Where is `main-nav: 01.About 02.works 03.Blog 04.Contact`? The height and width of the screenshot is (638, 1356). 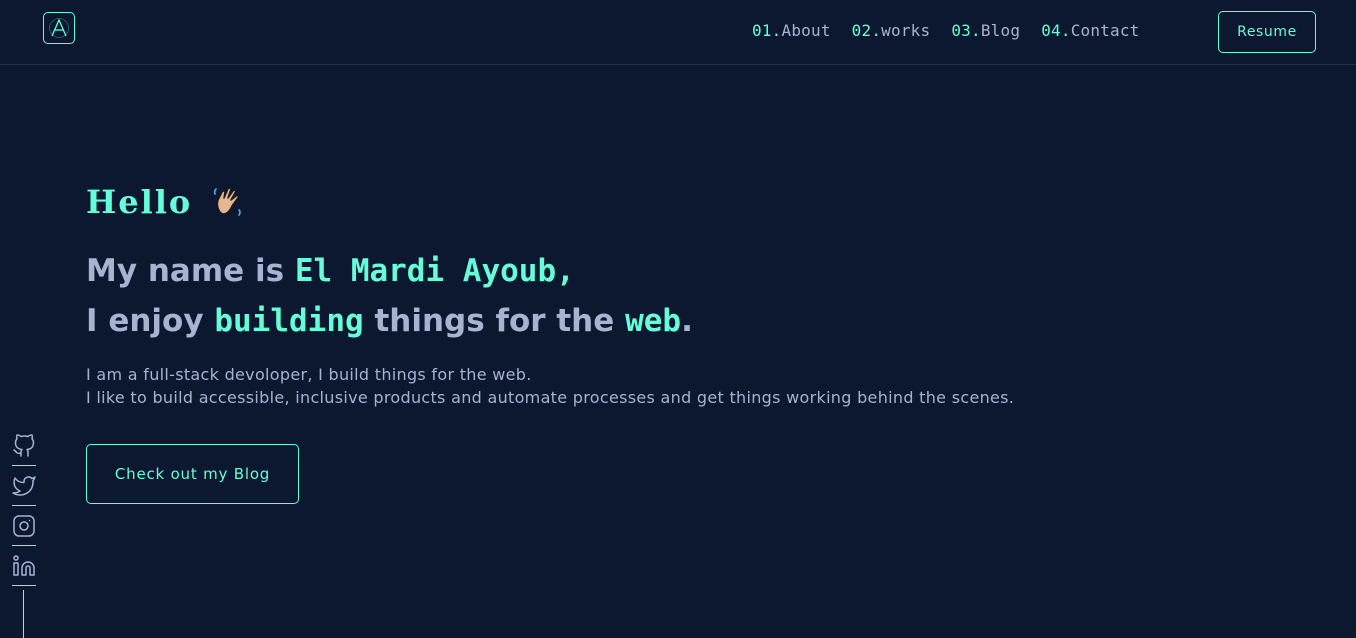
main-nav: 01.About 02.works 03.Blog 04.Contact is located at coordinates (956, 30).